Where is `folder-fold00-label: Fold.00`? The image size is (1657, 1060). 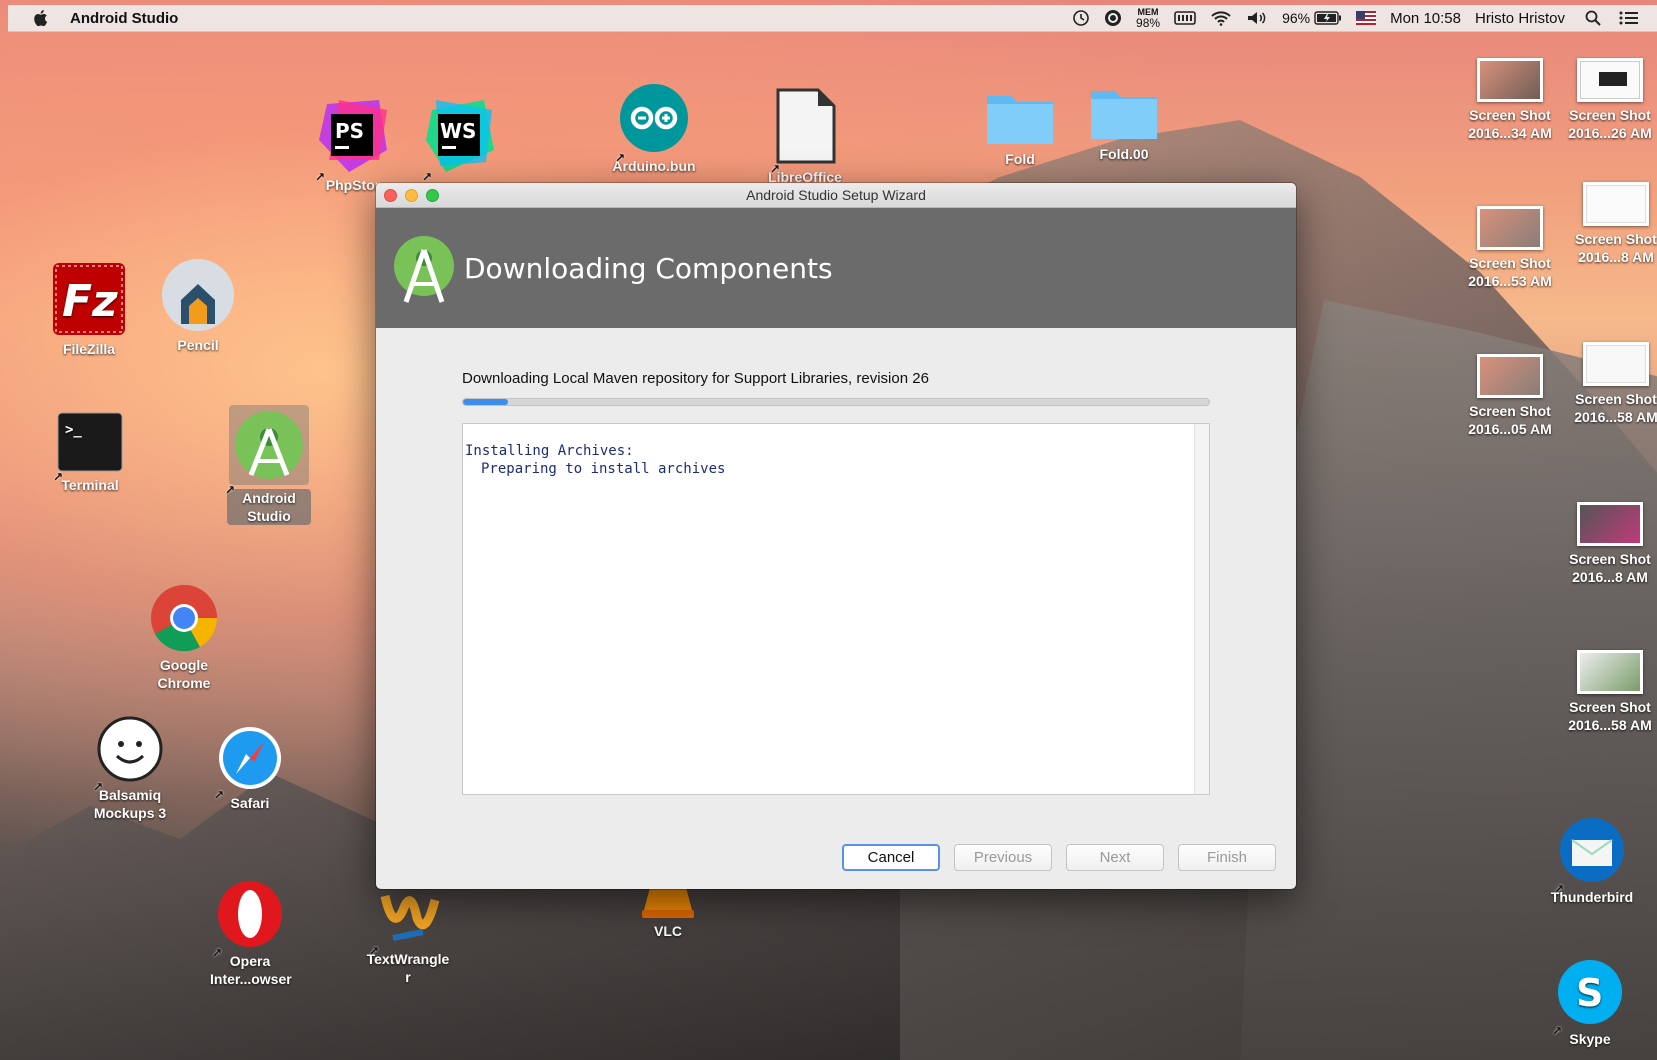 folder-fold00-label: Fold.00 is located at coordinates (1124, 154).